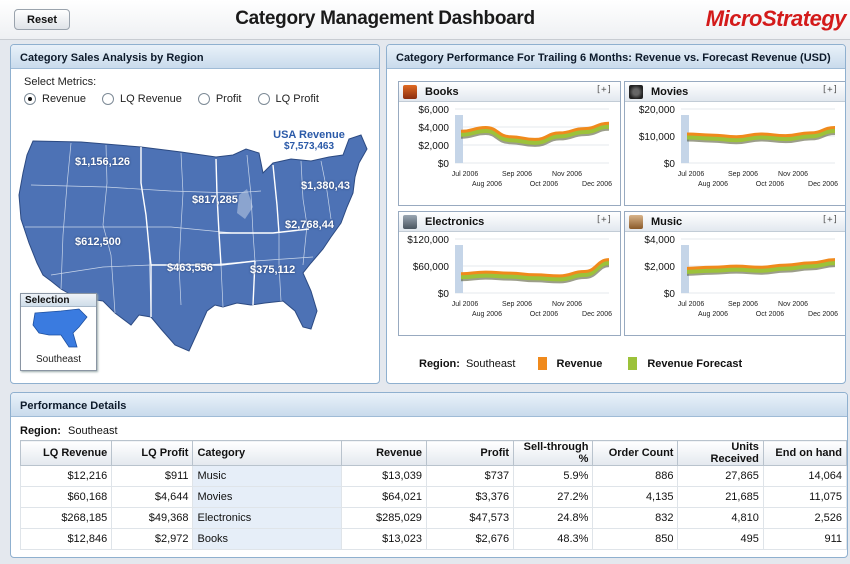 This screenshot has width=850, height=564. Describe the element at coordinates (309, 135) in the screenshot. I see `usa-revenue-label: USA Revenue` at that location.